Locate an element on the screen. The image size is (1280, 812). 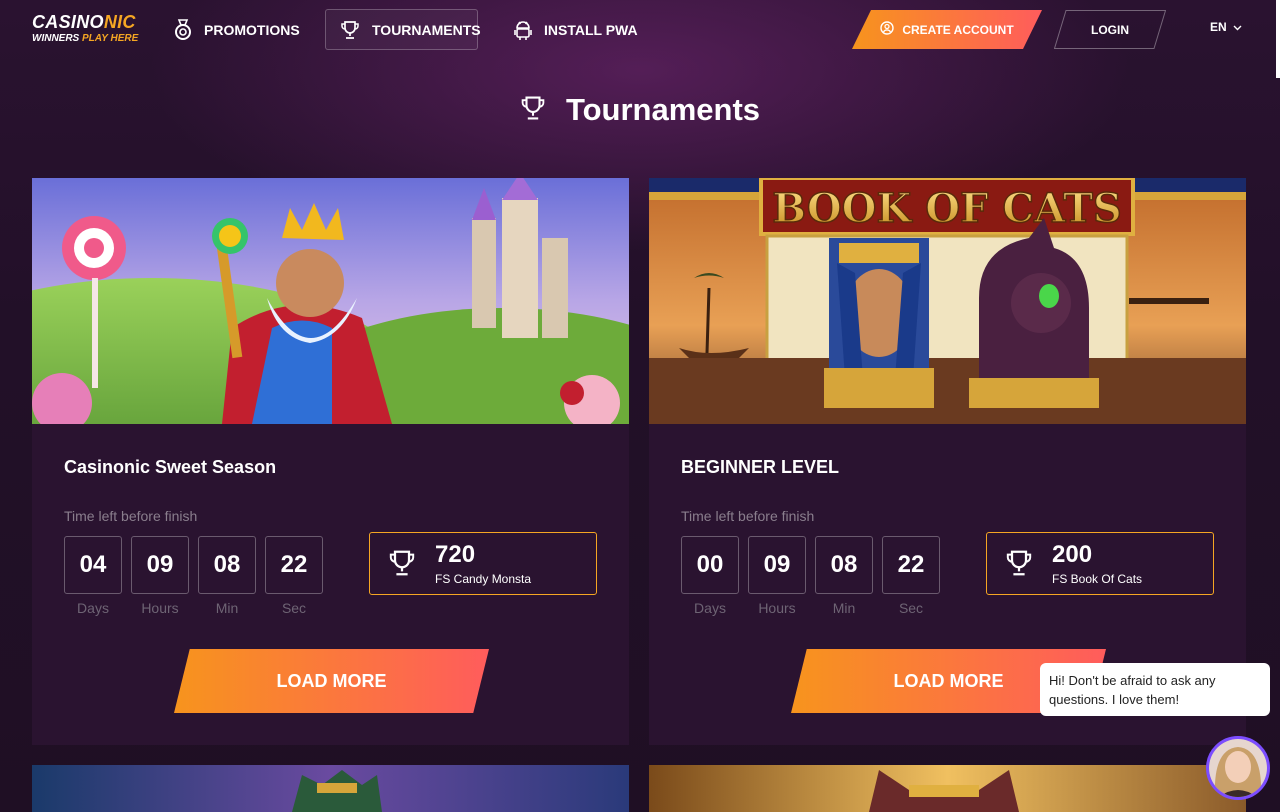
tournament-title: BEGINNER LEVEL is located at coordinates (760, 467).